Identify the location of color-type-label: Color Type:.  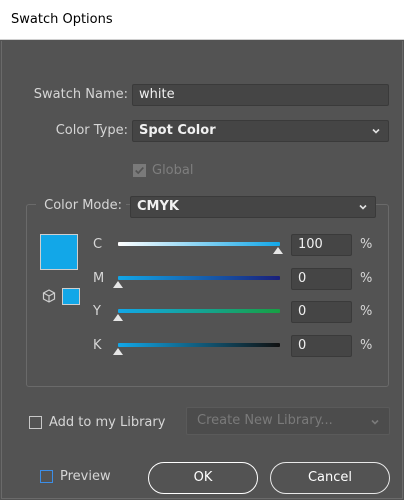
(91, 130).